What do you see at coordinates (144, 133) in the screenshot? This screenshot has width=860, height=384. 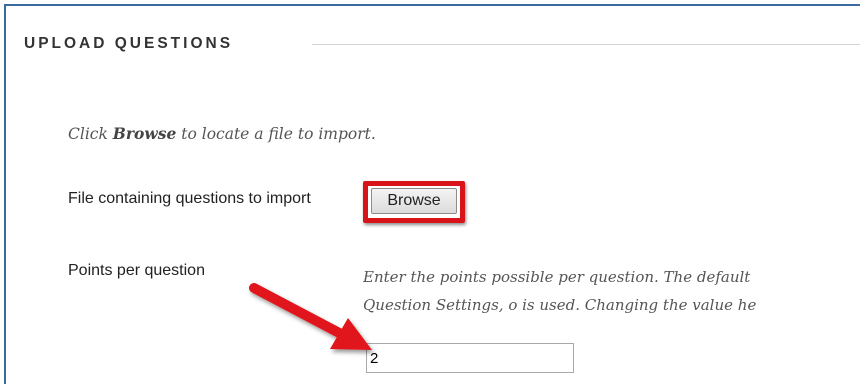 I see `instructions-bold: Browse` at bounding box center [144, 133].